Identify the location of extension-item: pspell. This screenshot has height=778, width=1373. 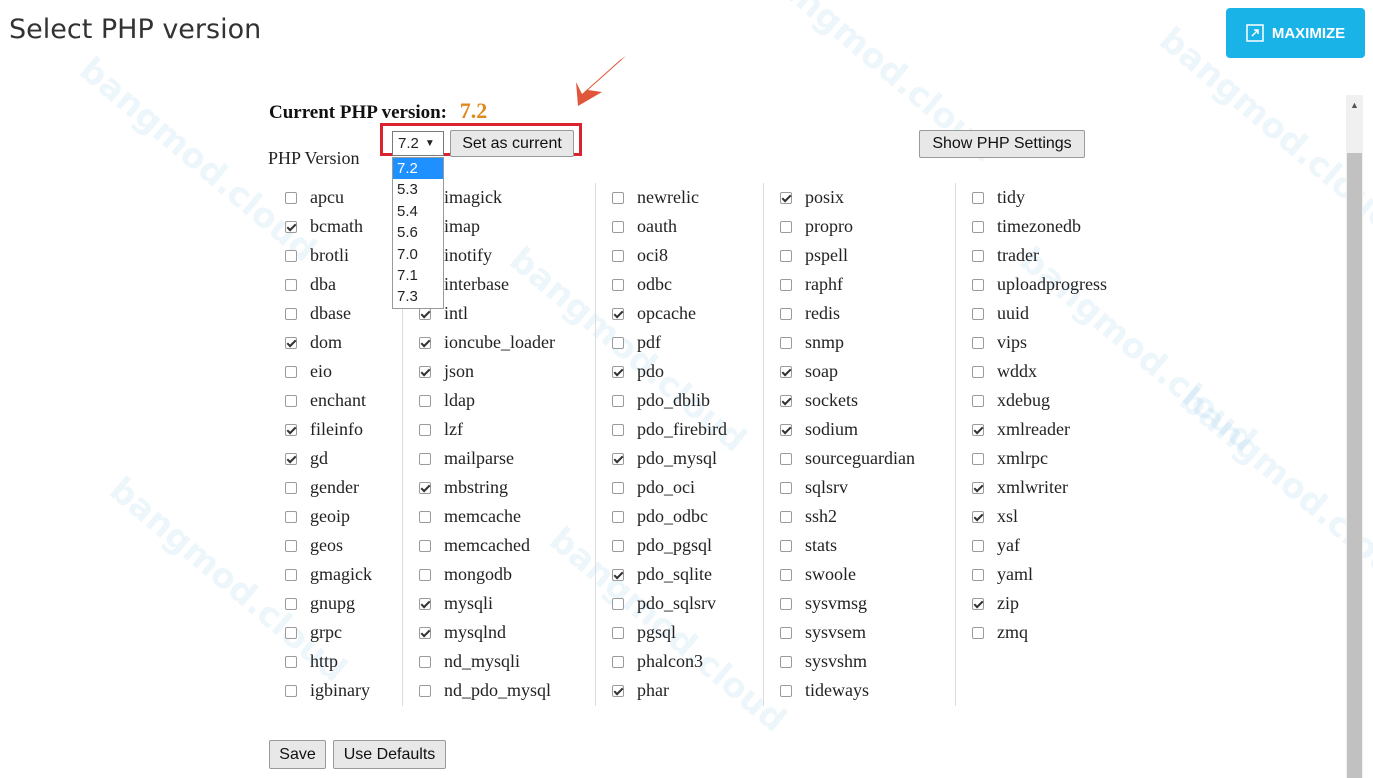
(814, 255).